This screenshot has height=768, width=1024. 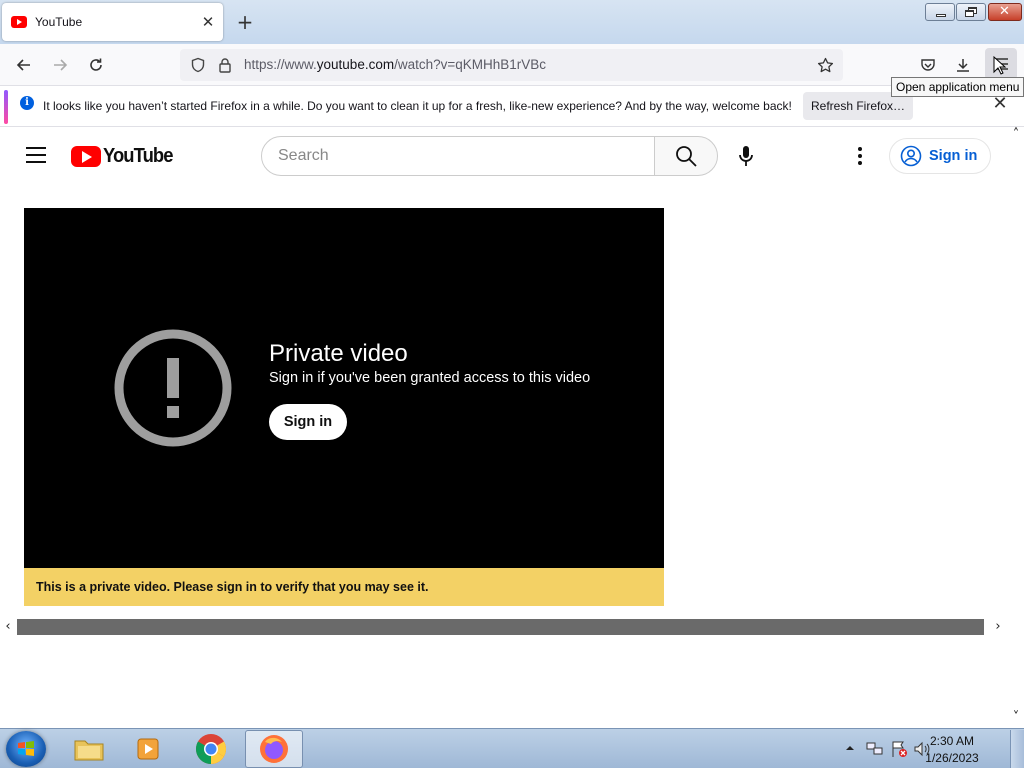 I want to click on clock-date: 1/26/2023, so click(x=952, y=758).